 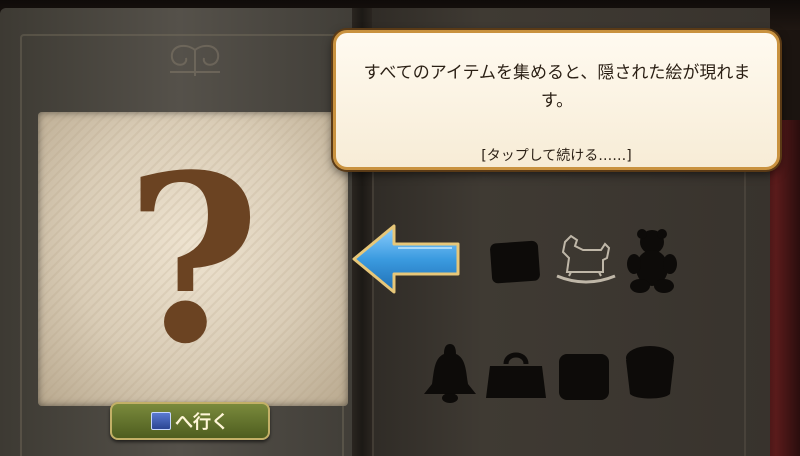 I want to click on dialog-message: すべてのアイテムを集めると、隠された絵が現れます。, so click(x=557, y=87).